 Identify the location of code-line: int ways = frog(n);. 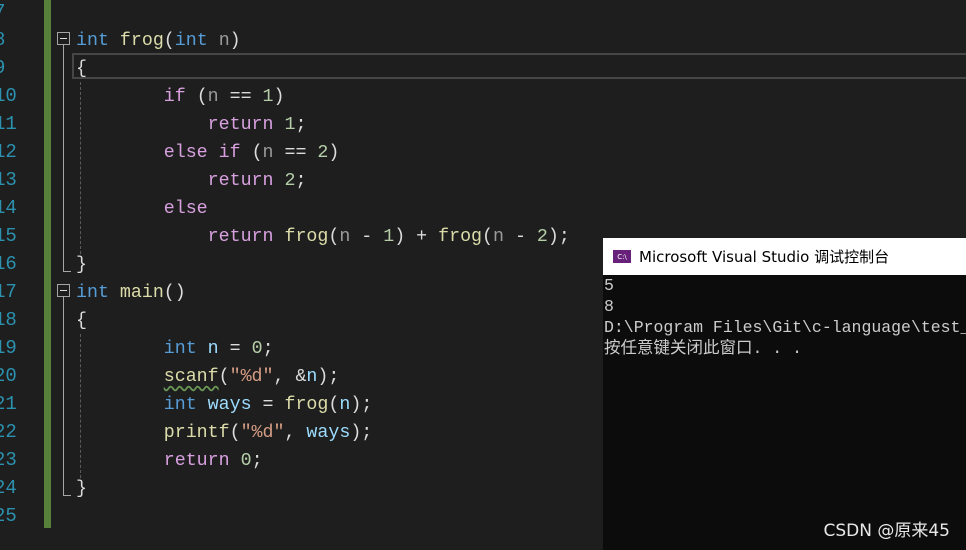
(224, 405).